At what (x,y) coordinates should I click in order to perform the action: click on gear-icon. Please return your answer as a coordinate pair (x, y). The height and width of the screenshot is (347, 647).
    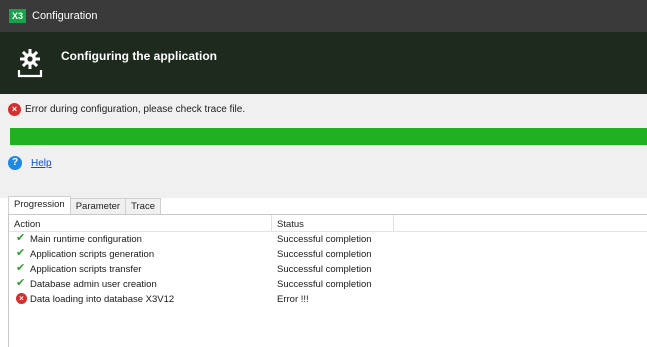
    Looking at the image, I should click on (30, 63).